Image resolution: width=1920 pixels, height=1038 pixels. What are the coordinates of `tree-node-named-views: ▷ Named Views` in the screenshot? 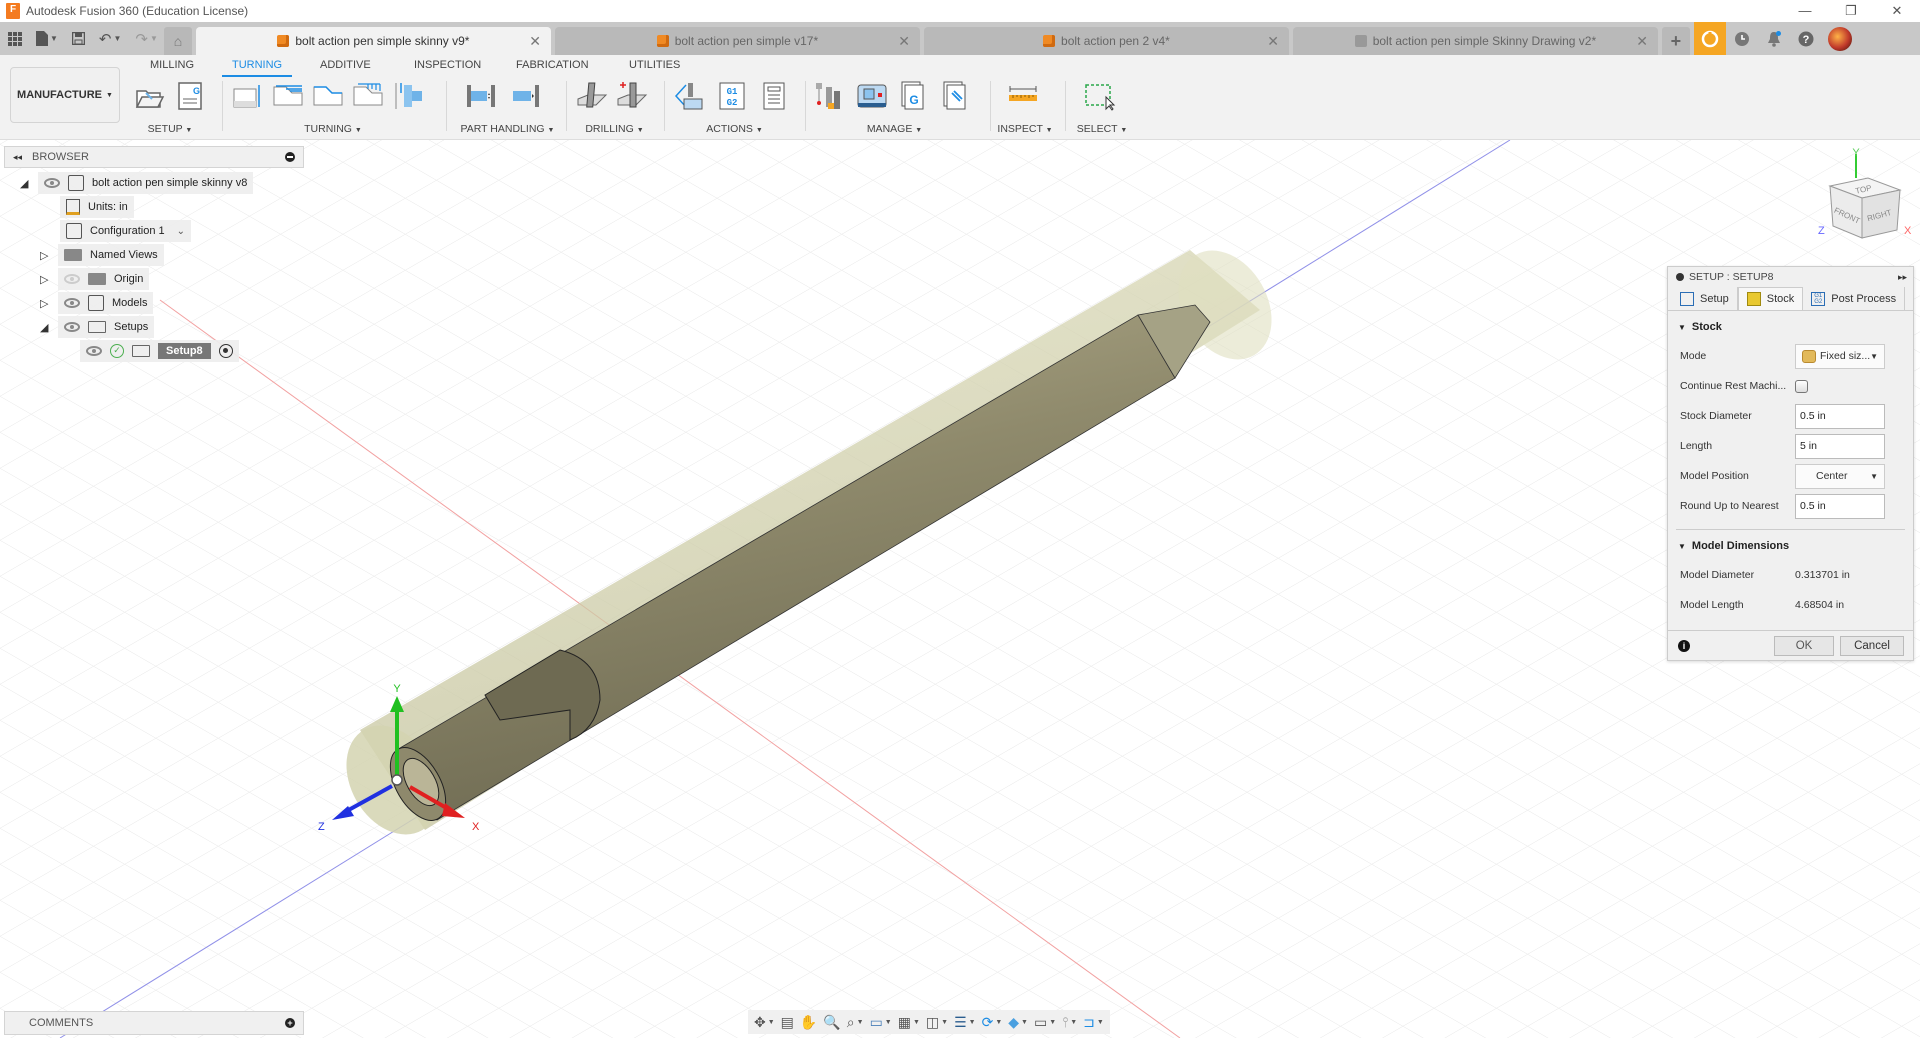 It's located at (102, 255).